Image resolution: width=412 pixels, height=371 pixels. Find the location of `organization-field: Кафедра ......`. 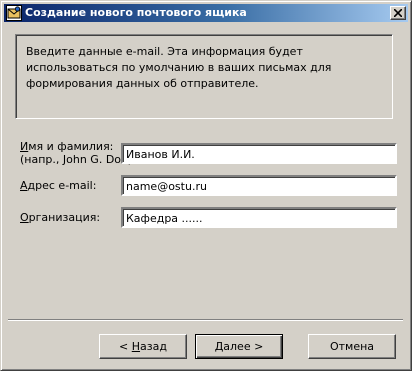

organization-field: Кафедра ...... is located at coordinates (259, 217).